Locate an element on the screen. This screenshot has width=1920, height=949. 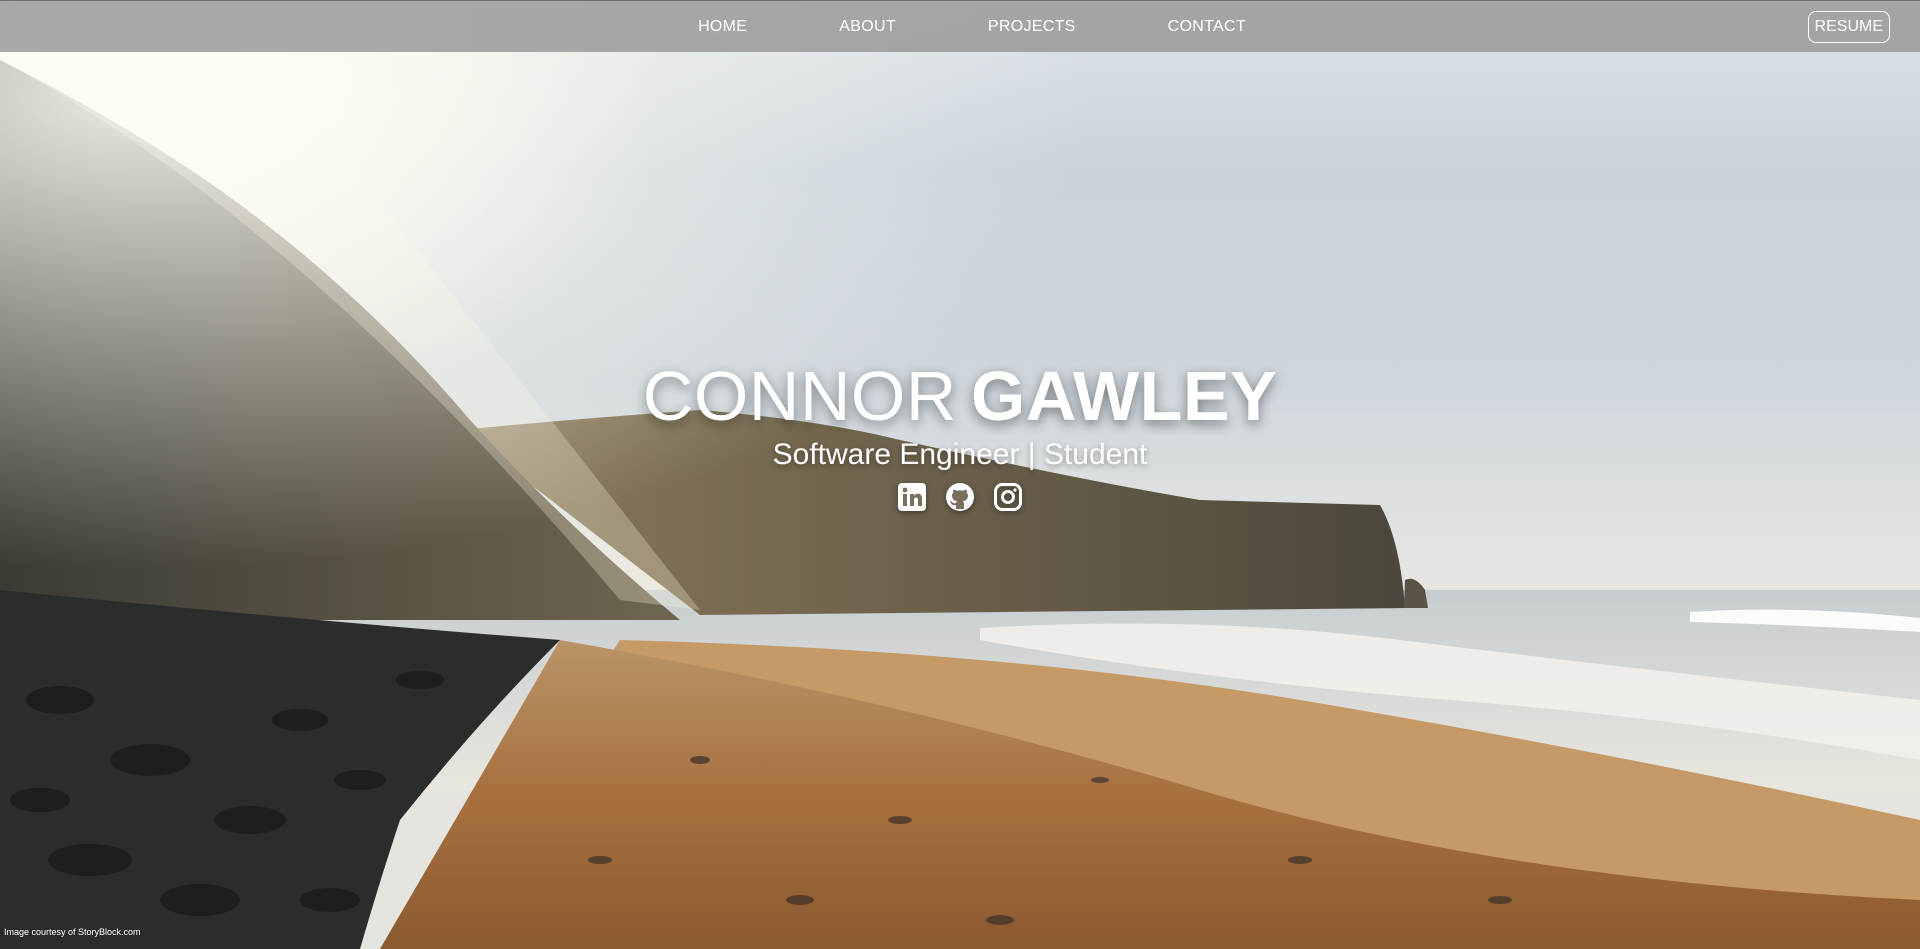
nav-home-link: HOME is located at coordinates (722, 27).